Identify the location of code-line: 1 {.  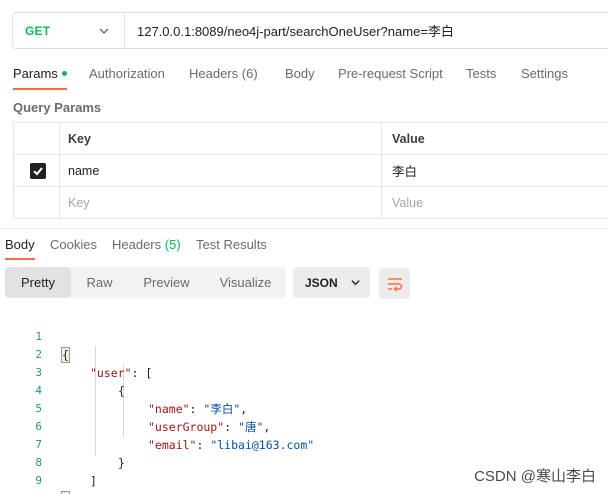
(304, 336).